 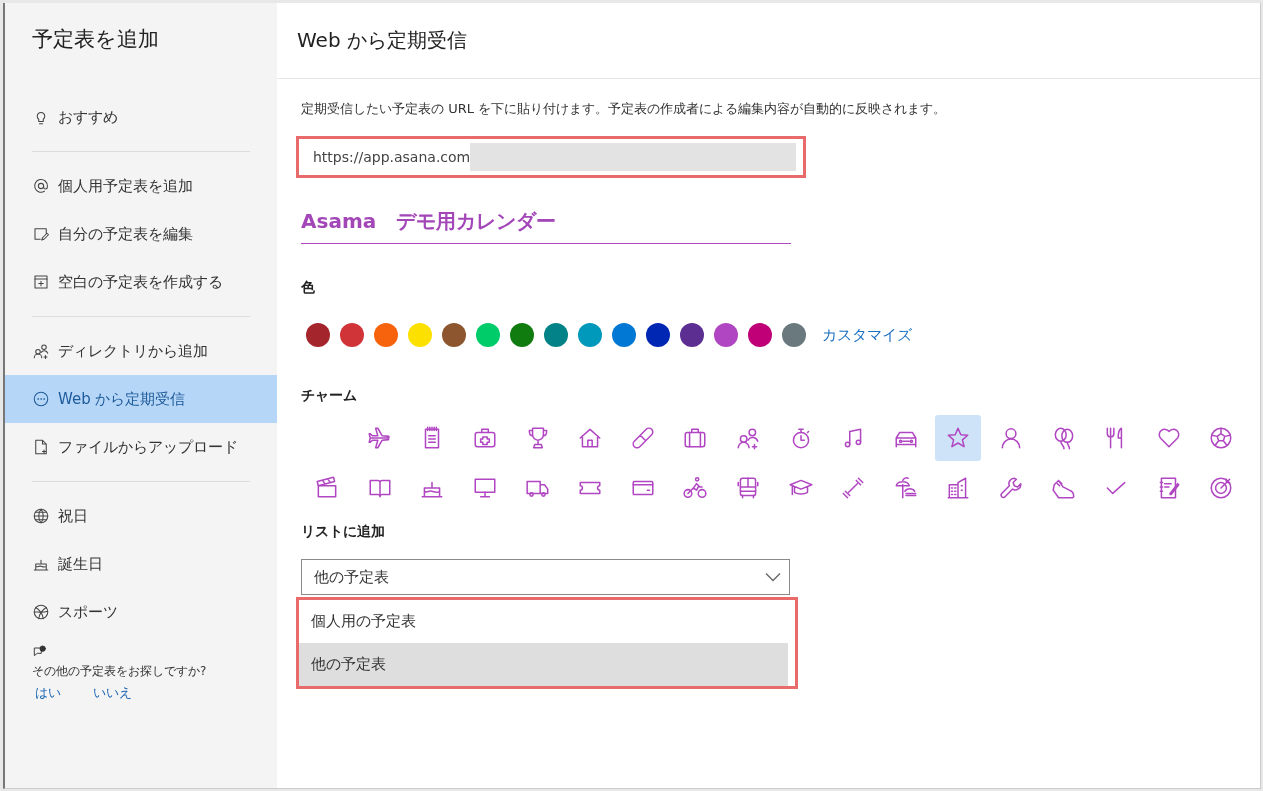 I want to click on list-dropdown: 他の予定表, so click(x=545, y=577).